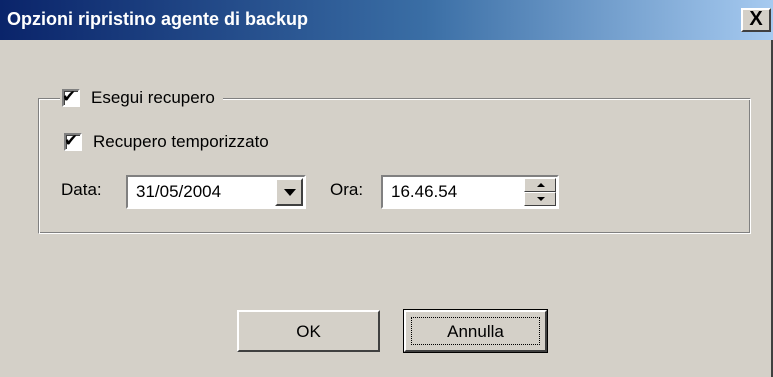  I want to click on cancel-button-label: Annulla, so click(475, 331).